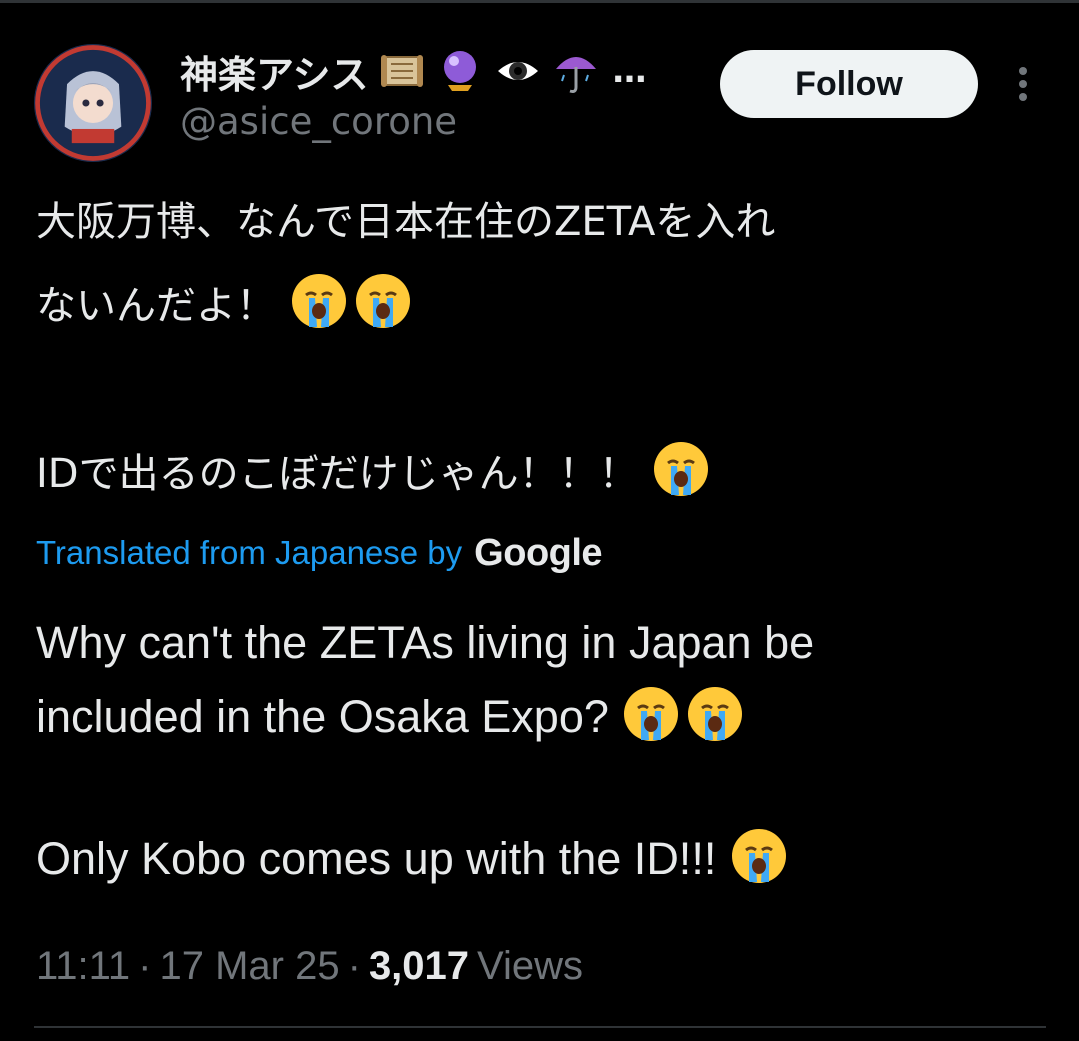 The image size is (1079, 1041). What do you see at coordinates (83, 966) in the screenshot?
I see `tweet-time: 11:11` at bounding box center [83, 966].